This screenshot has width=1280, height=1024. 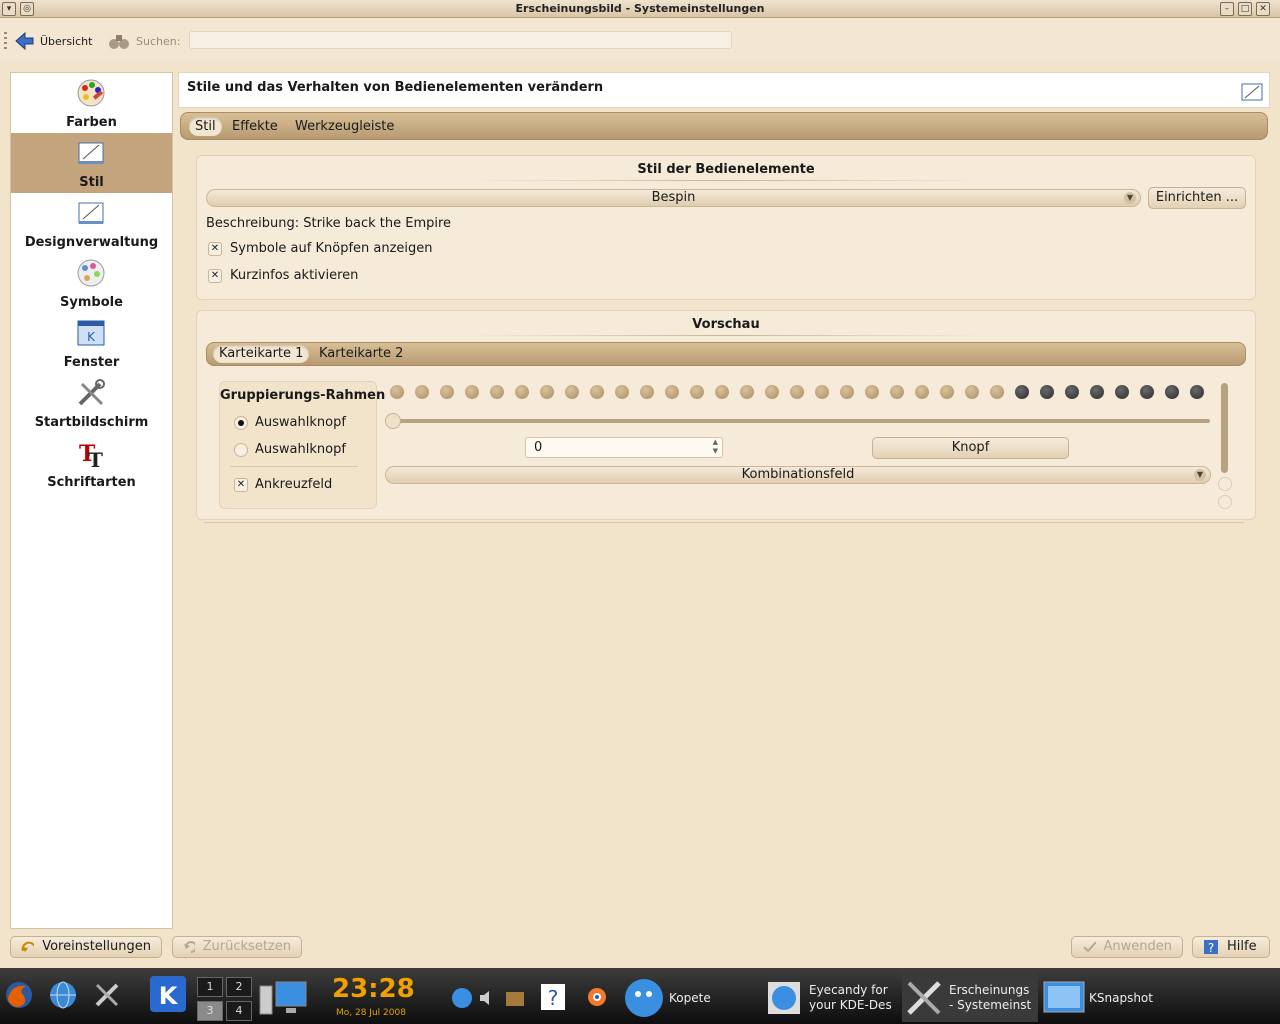 What do you see at coordinates (460, 40) in the screenshot?
I see `search-input` at bounding box center [460, 40].